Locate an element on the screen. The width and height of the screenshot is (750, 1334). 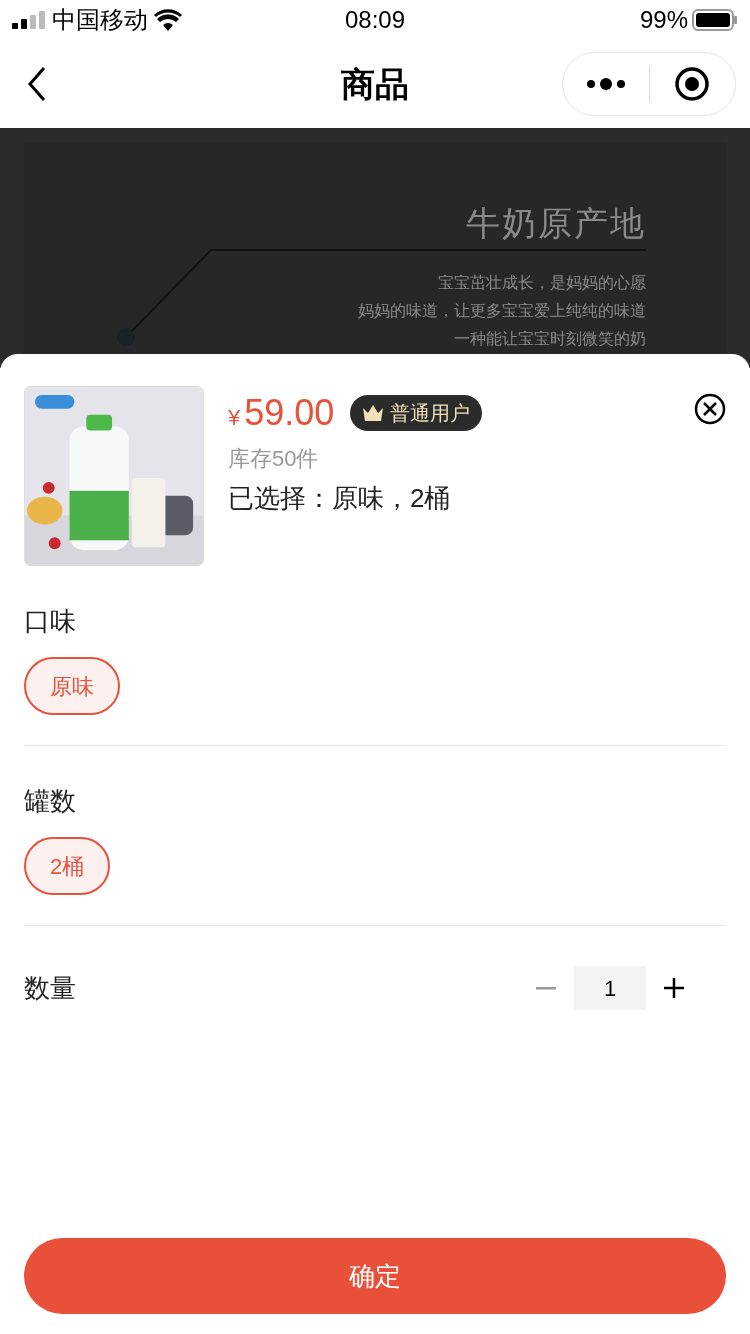
price: 59.00 is located at coordinates (289, 413).